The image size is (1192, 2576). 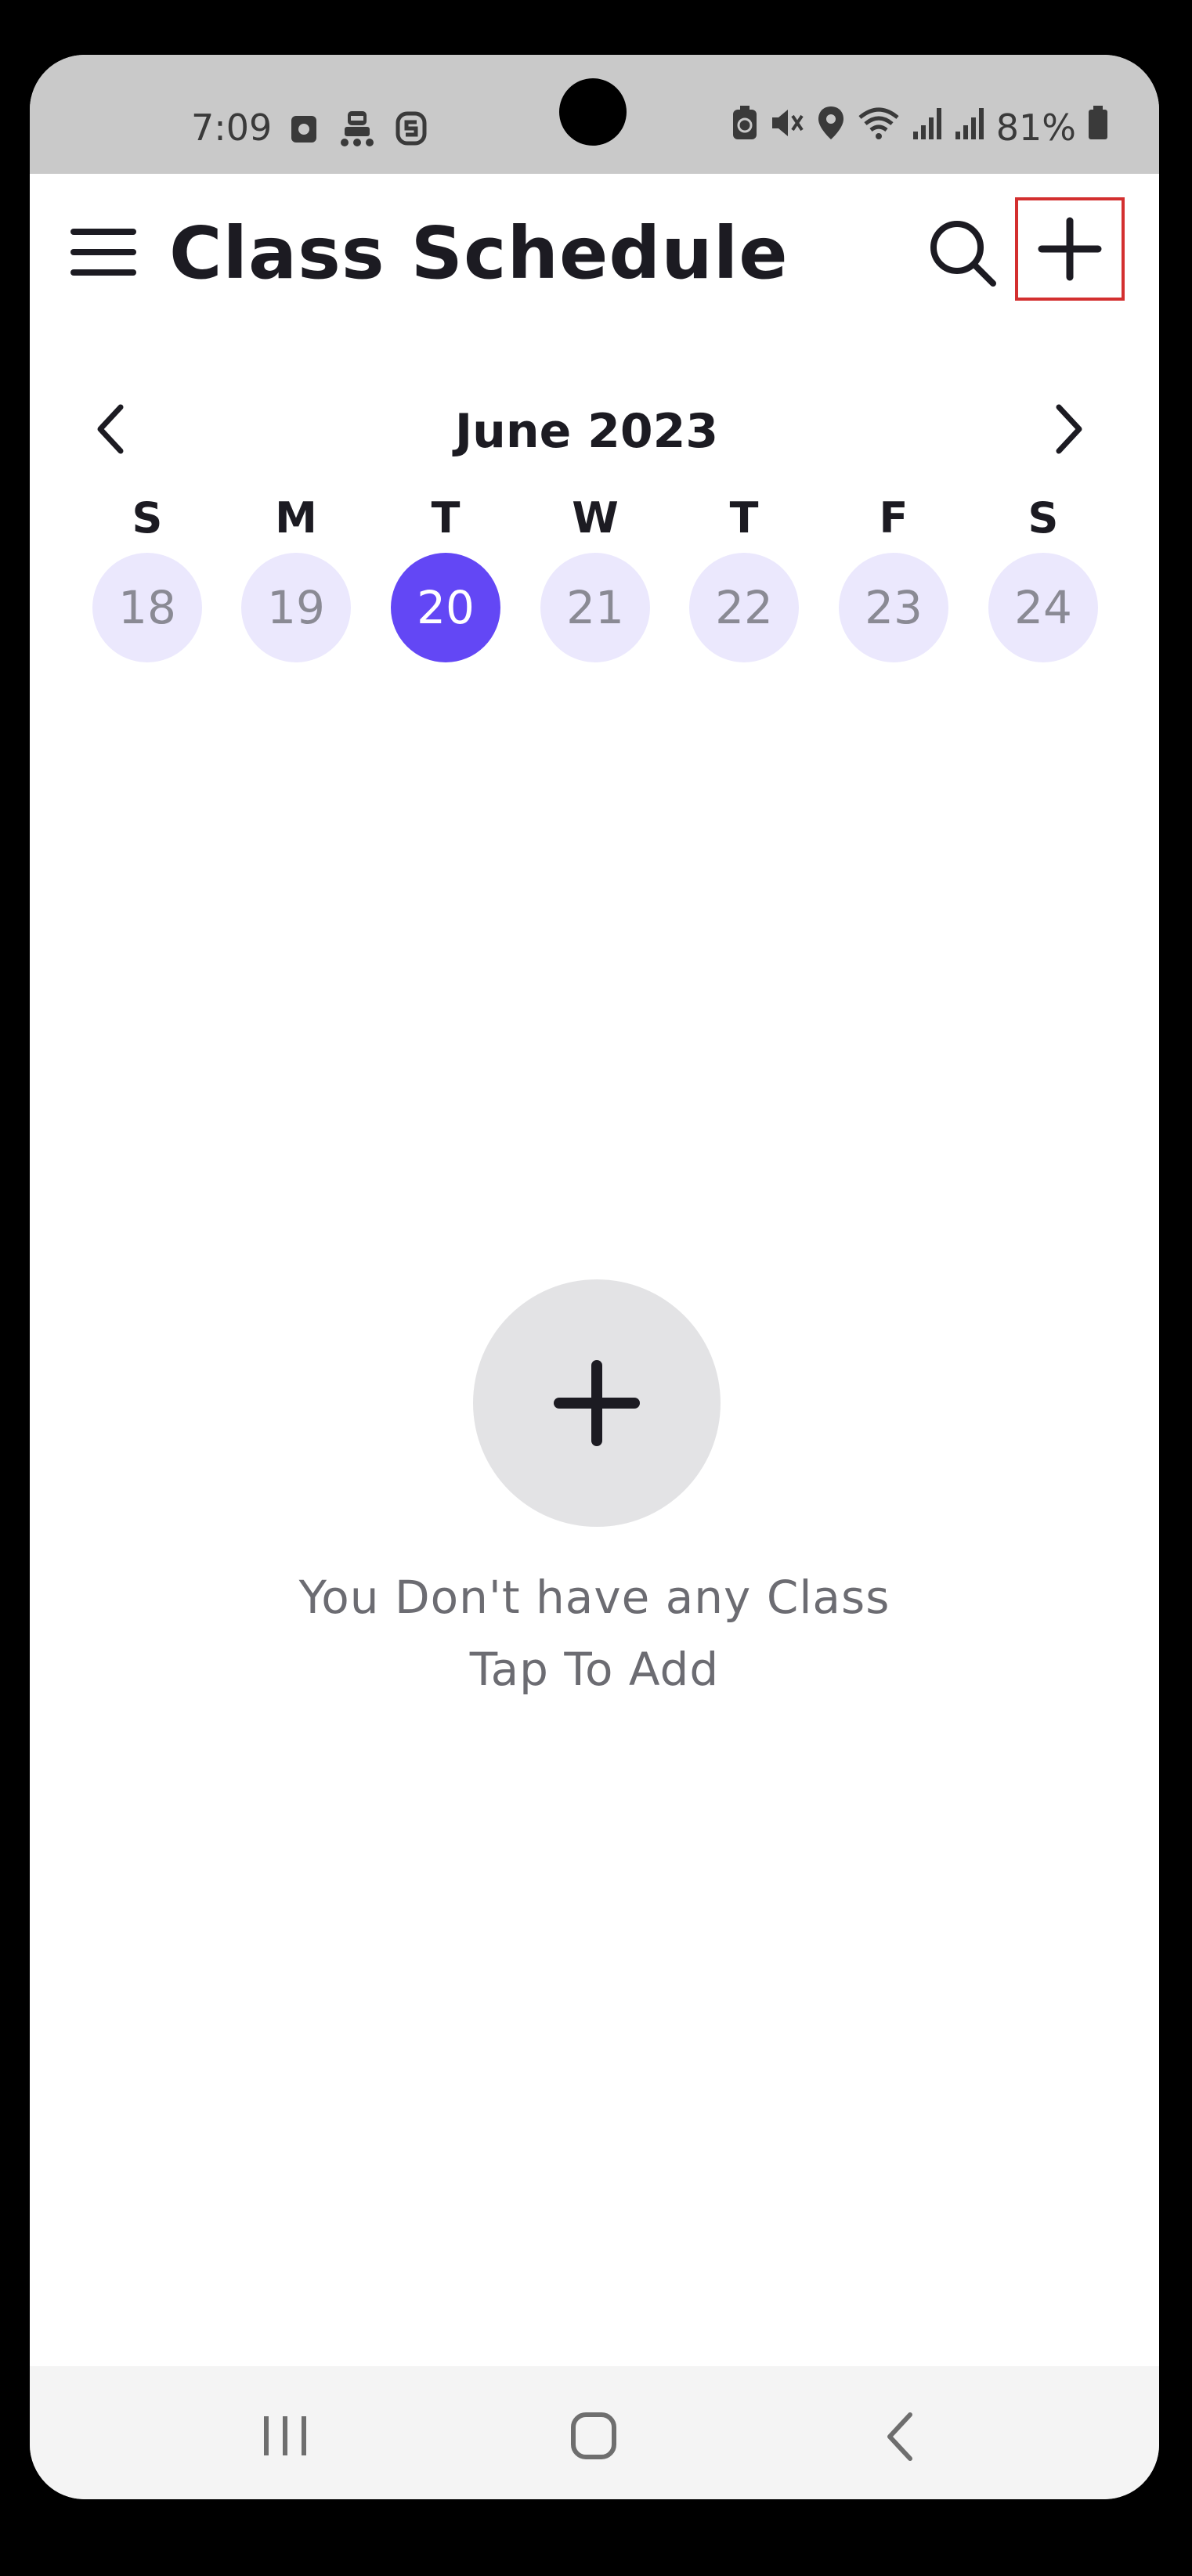 What do you see at coordinates (594, 1669) in the screenshot?
I see `empty-state-hint: Tap To Add` at bounding box center [594, 1669].